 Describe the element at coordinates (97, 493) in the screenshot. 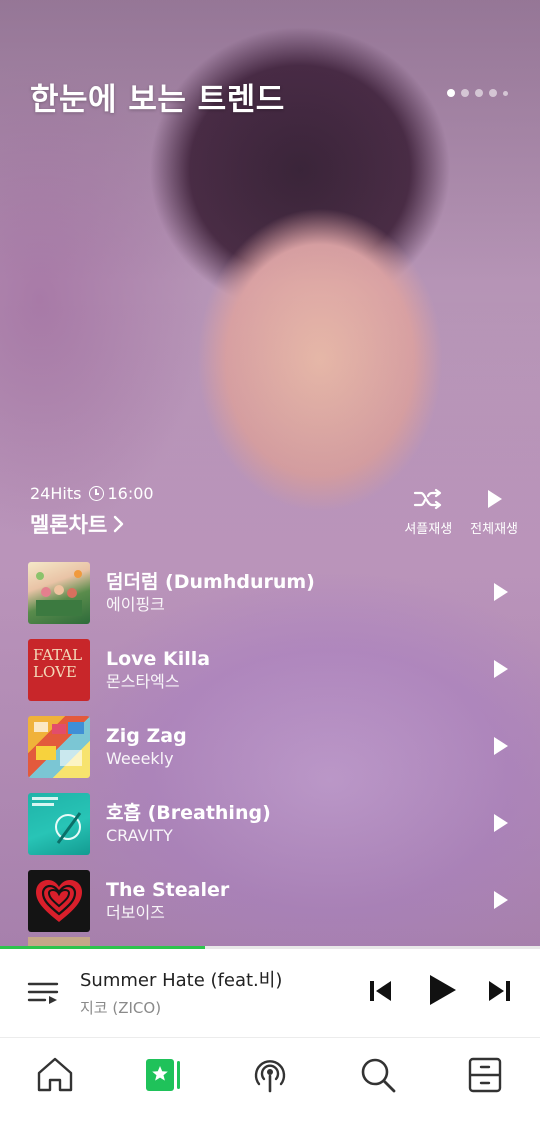

I see `clock-icon` at that location.